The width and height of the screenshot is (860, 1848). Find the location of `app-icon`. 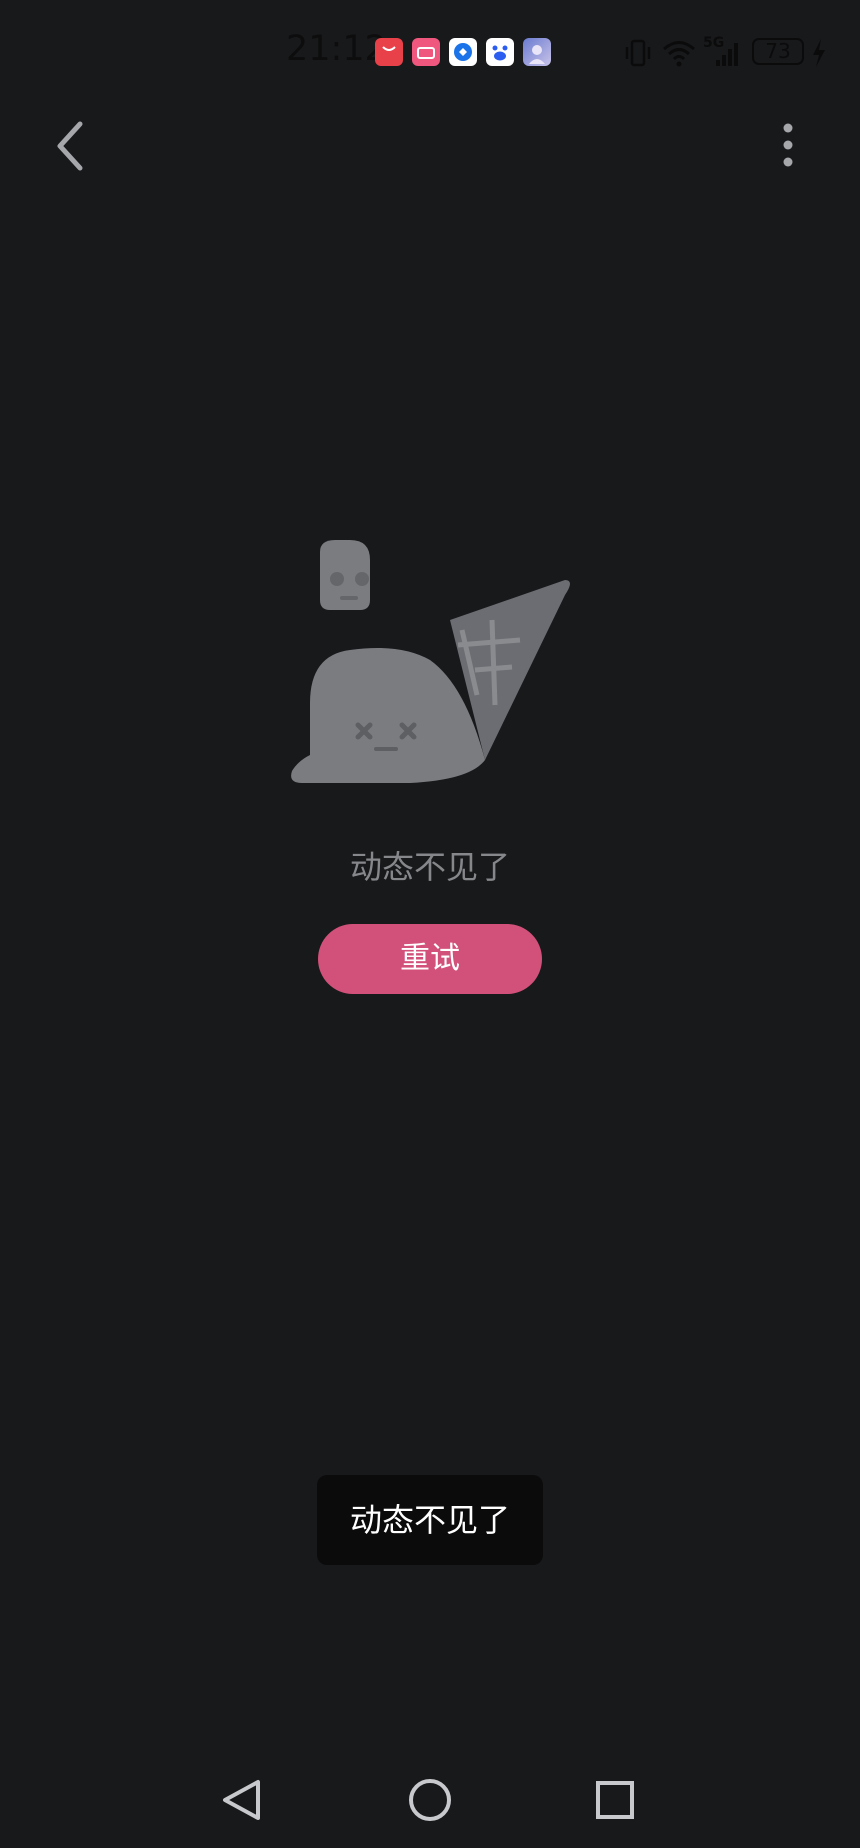

app-icon is located at coordinates (463, 52).